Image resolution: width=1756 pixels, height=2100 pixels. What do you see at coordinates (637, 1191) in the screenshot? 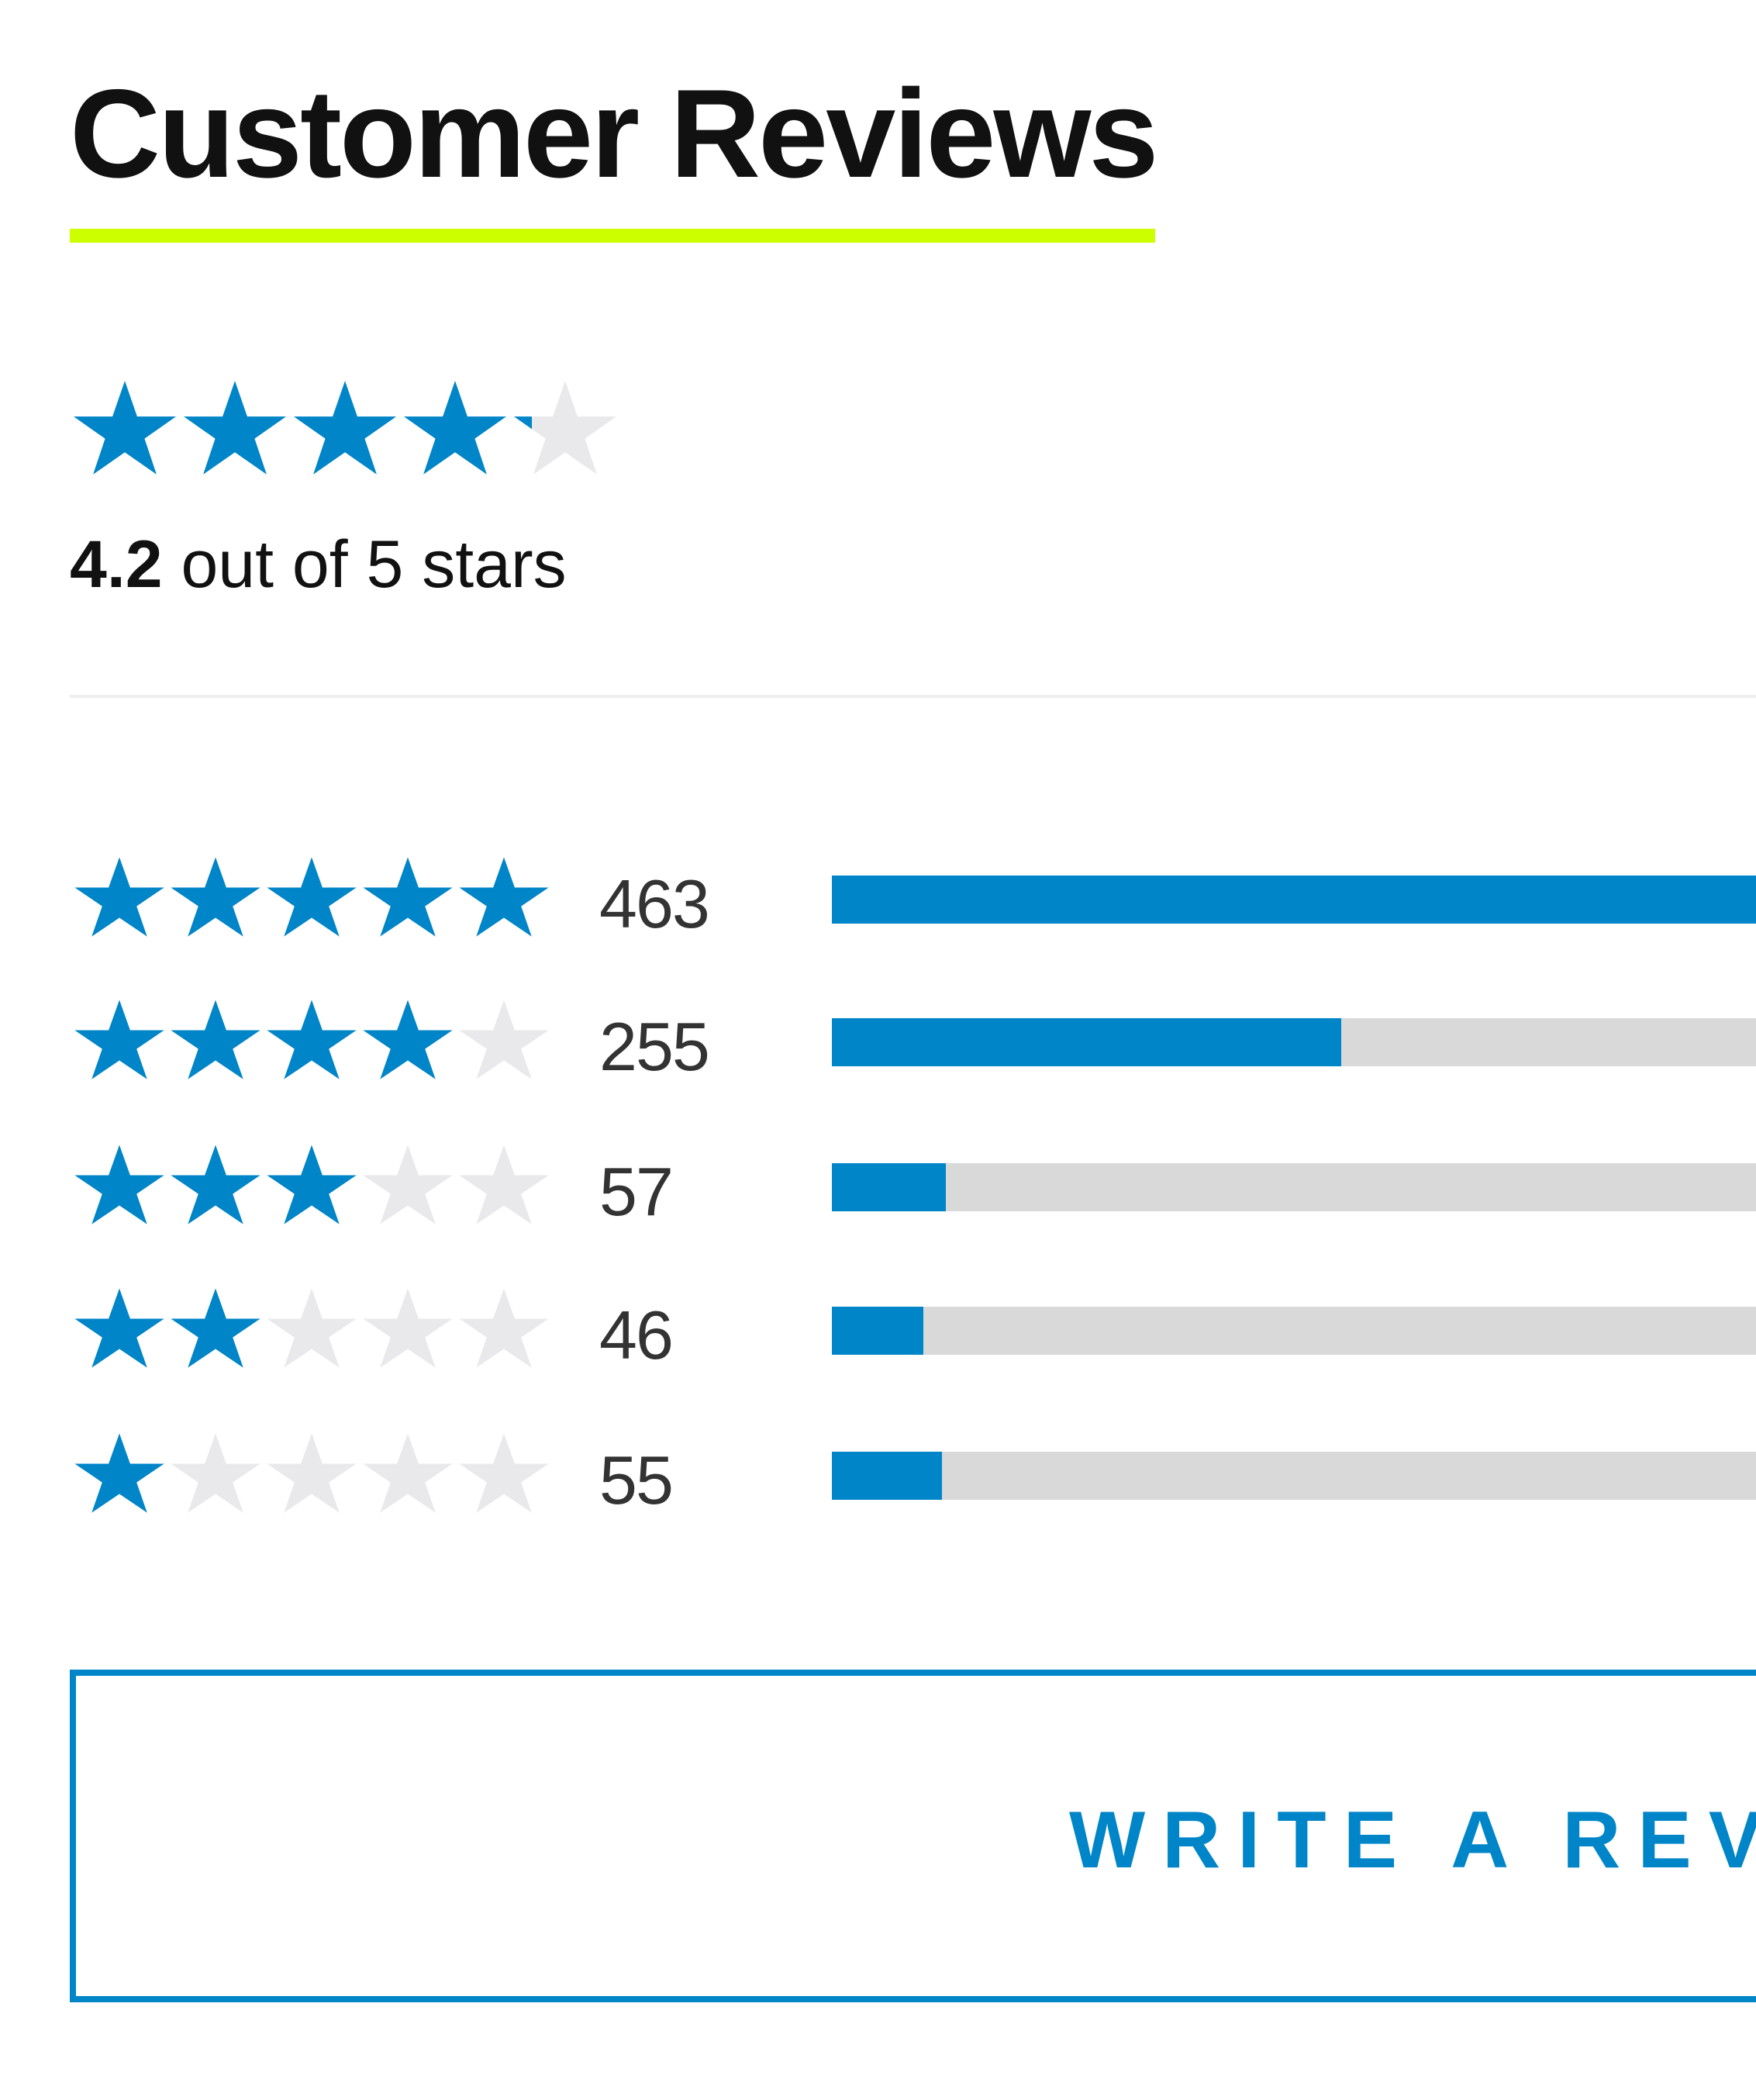
I see `review-count: 57` at bounding box center [637, 1191].